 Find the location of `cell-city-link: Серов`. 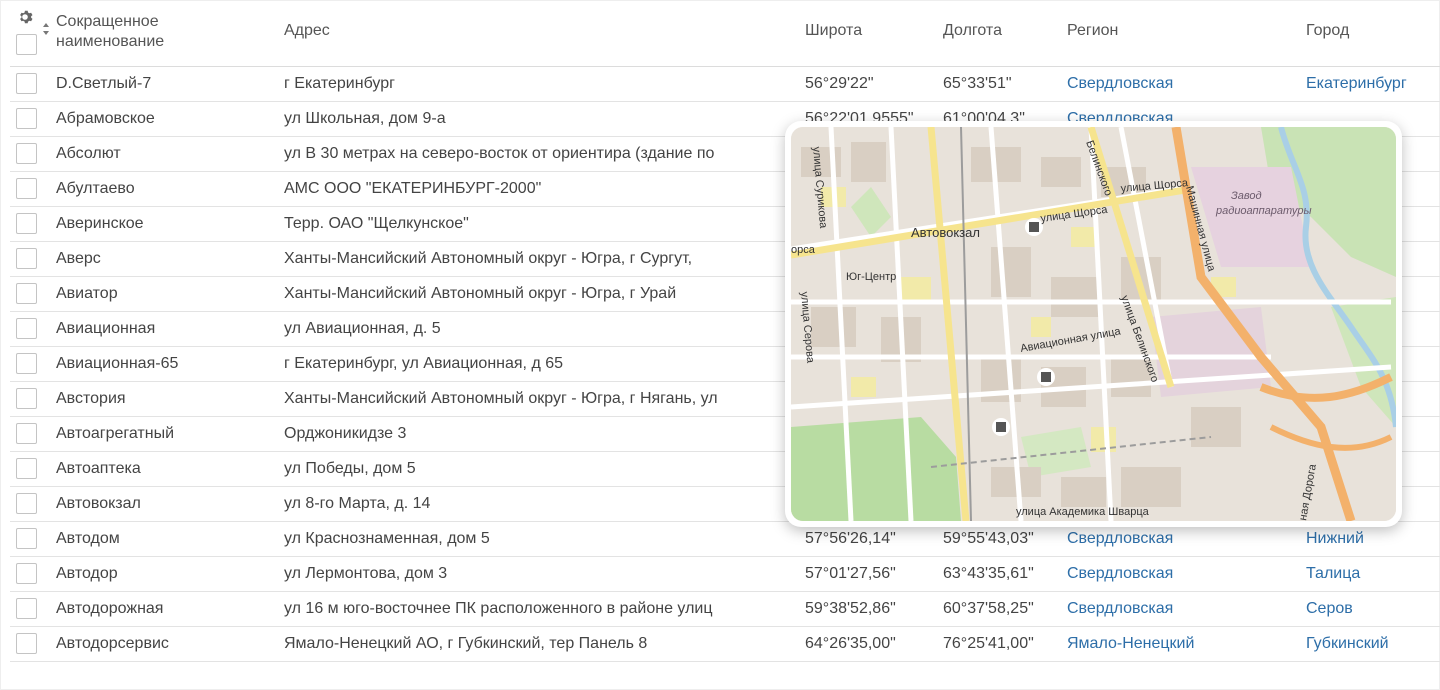

cell-city-link: Серов is located at coordinates (1329, 609).